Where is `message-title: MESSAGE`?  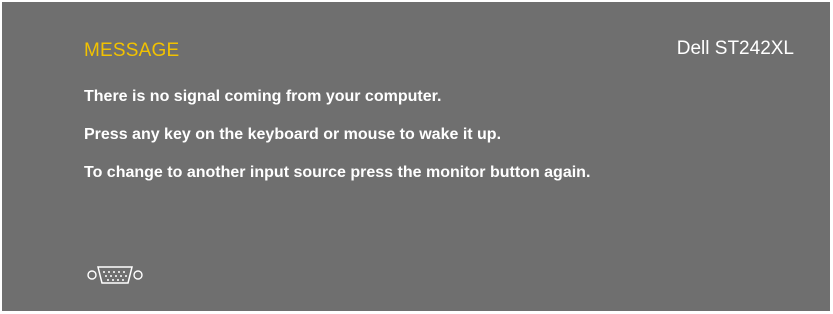
message-title: MESSAGE is located at coordinates (132, 50).